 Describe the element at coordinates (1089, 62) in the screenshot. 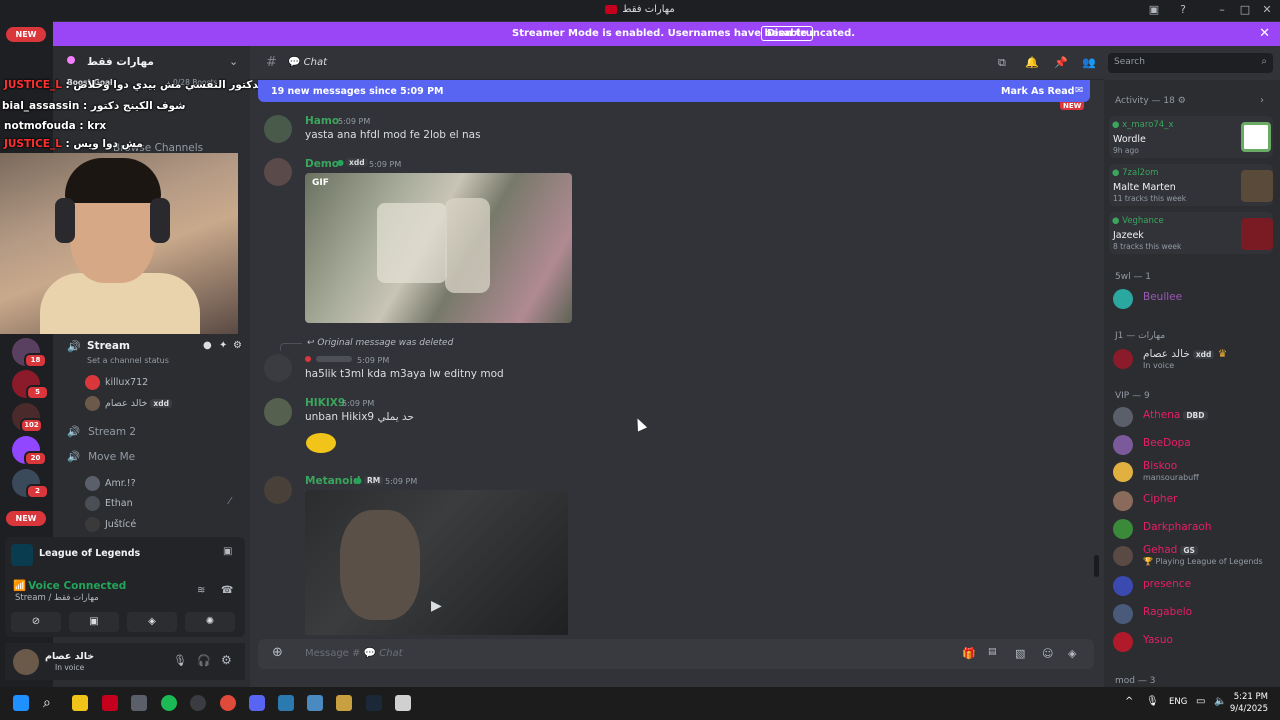

I see `members-icon: 👥` at that location.